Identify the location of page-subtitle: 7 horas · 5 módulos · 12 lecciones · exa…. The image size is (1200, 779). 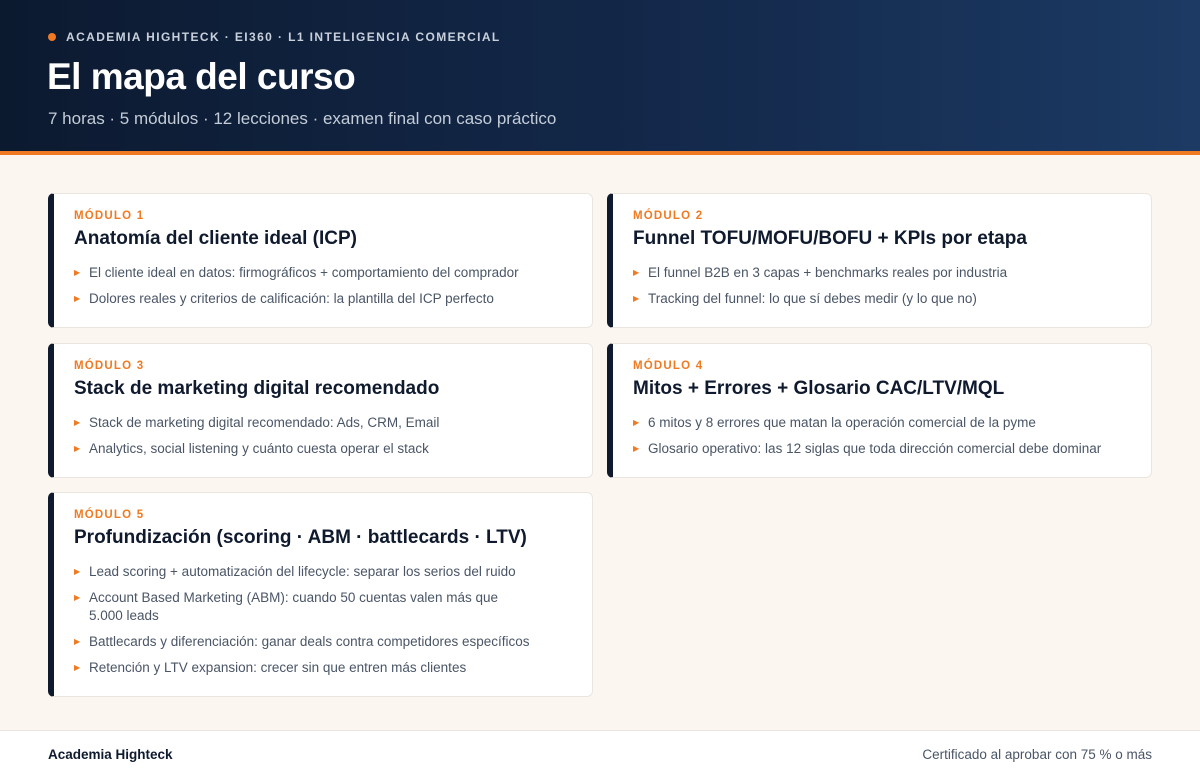
(302, 118).